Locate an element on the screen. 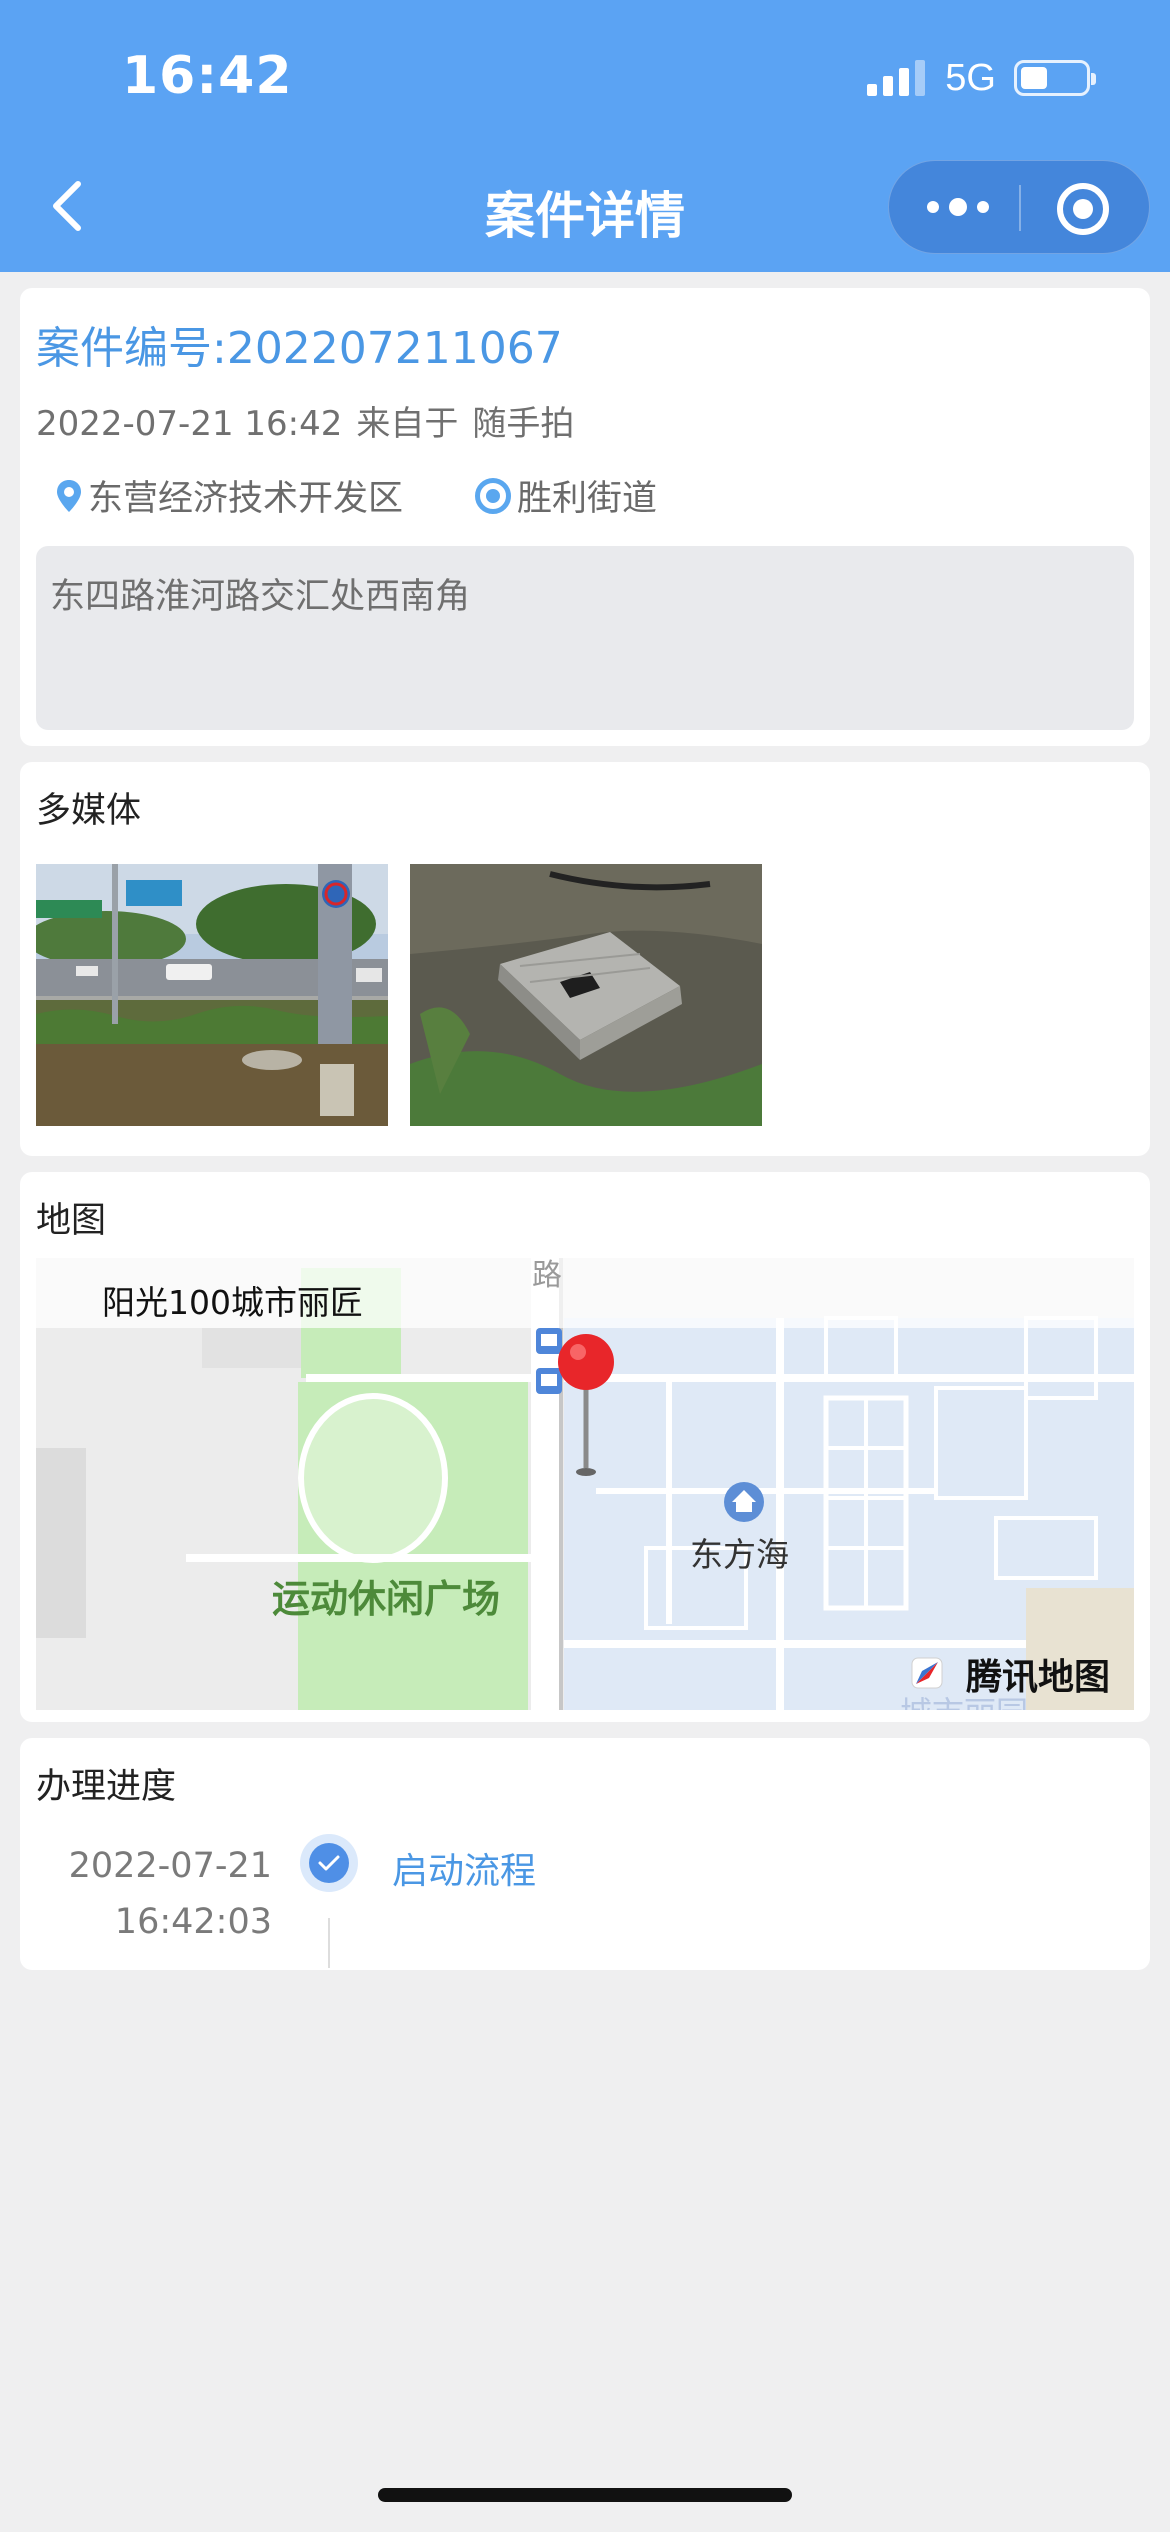  more-button is located at coordinates (958, 207).